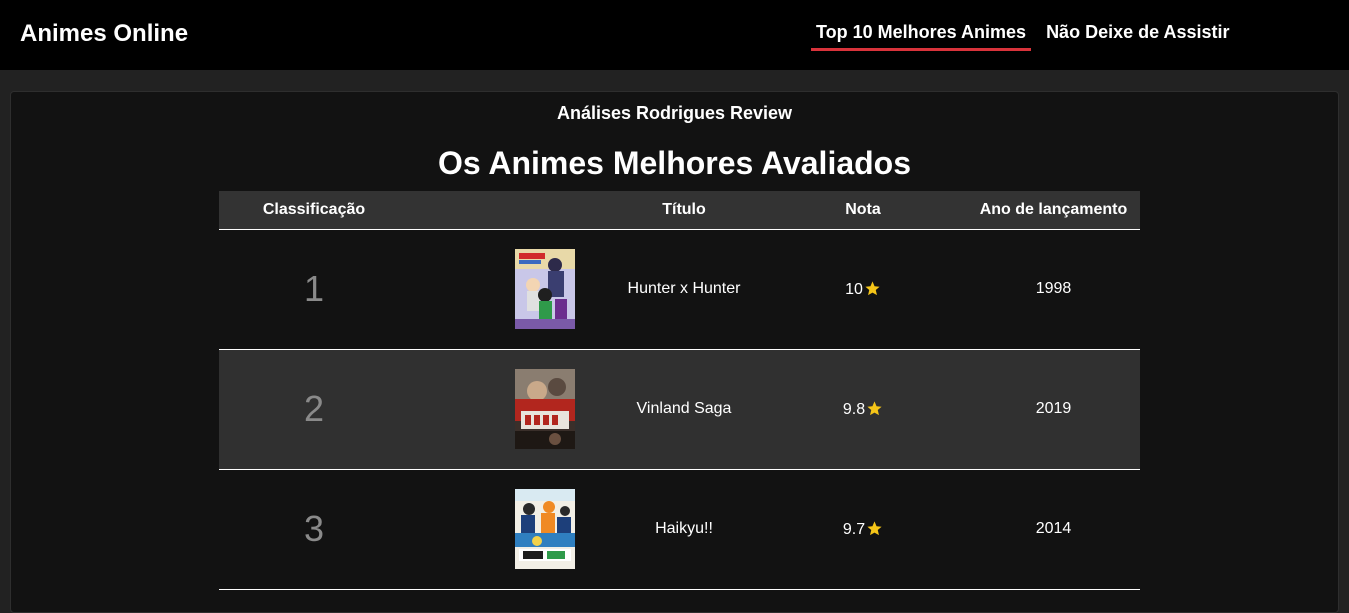 This screenshot has height=613, width=1349. I want to click on column-header-cover, so click(509, 210).